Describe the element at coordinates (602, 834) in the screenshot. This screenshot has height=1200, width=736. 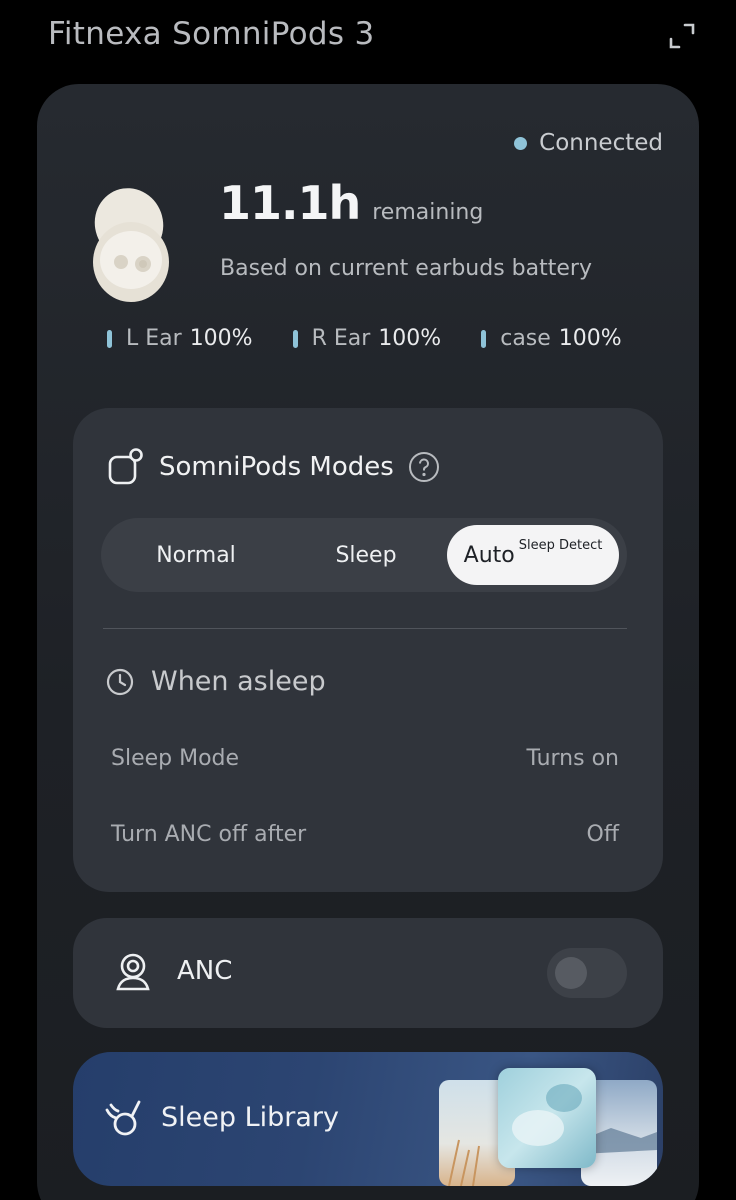
I see `setting-value: Off` at that location.